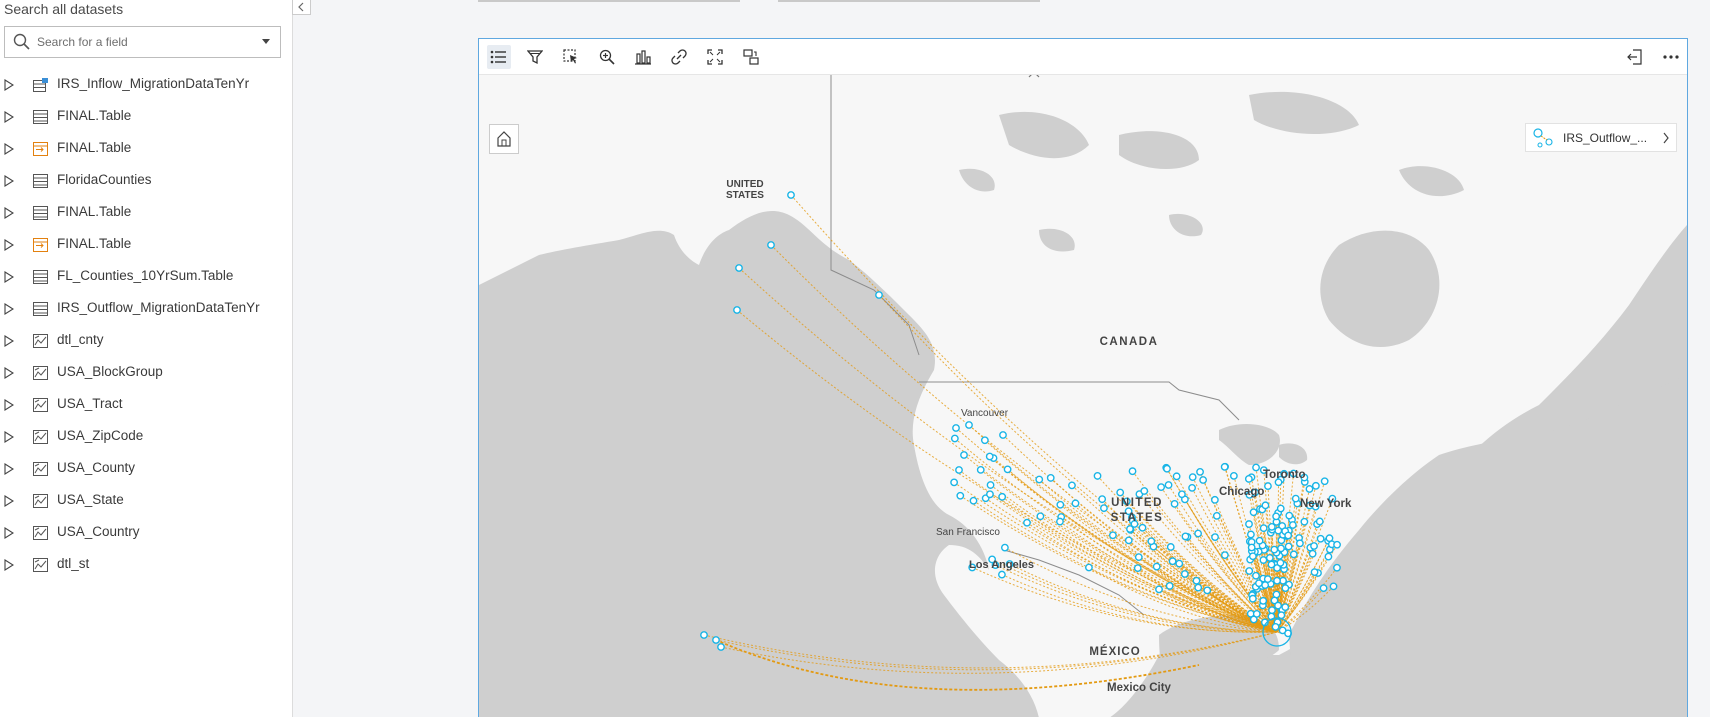  What do you see at coordinates (146, 373) in the screenshot?
I see `dataset-item: USA_BlockGroup` at bounding box center [146, 373].